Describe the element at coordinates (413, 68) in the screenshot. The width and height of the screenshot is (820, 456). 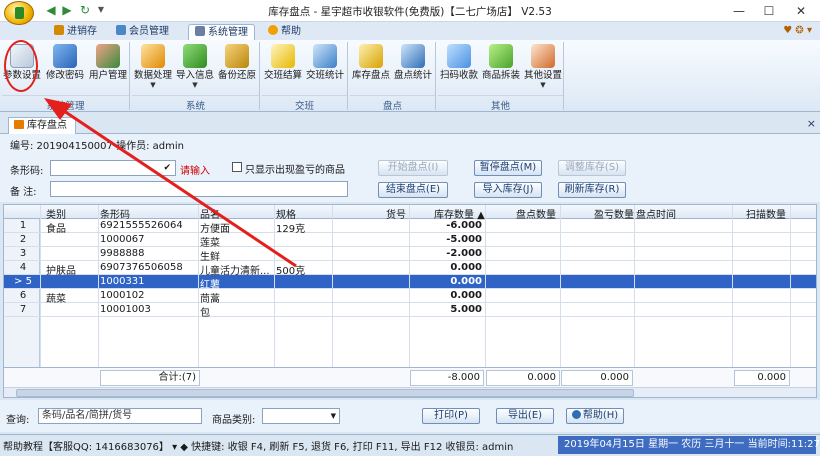
I see `stocktake-statistics-button: 盘点统计` at that location.